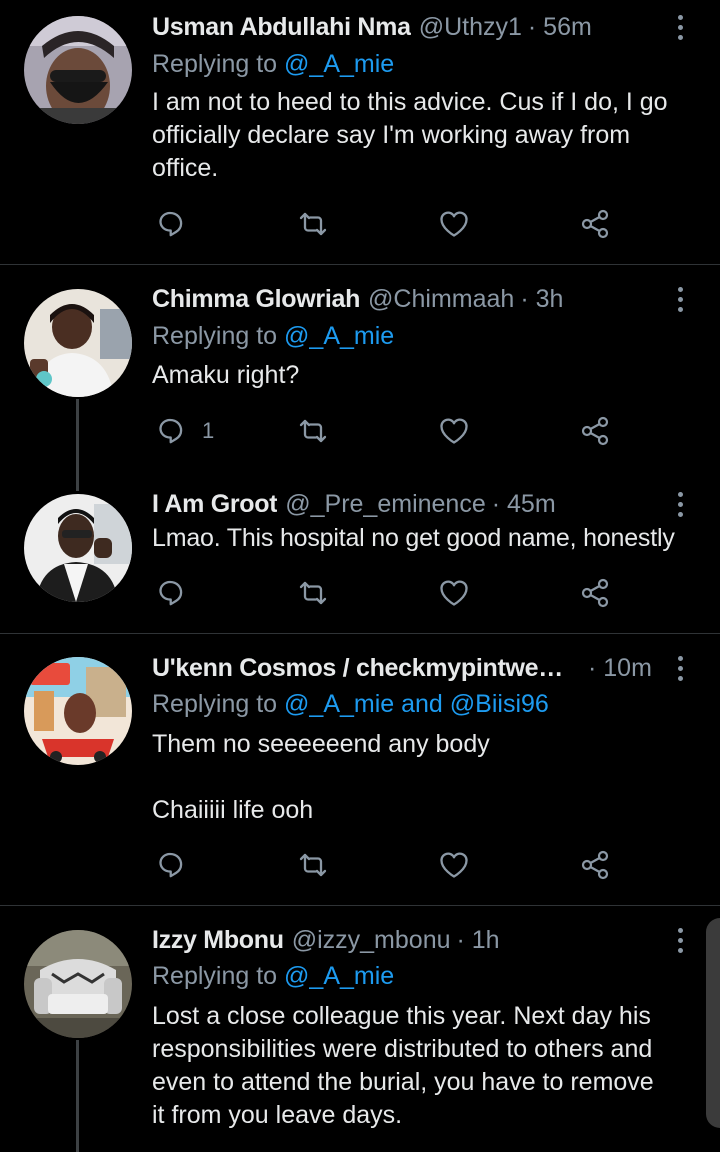 The height and width of the screenshot is (1152, 720). Describe the element at coordinates (620, 668) in the screenshot. I see `timestamp: · 10m` at that location.